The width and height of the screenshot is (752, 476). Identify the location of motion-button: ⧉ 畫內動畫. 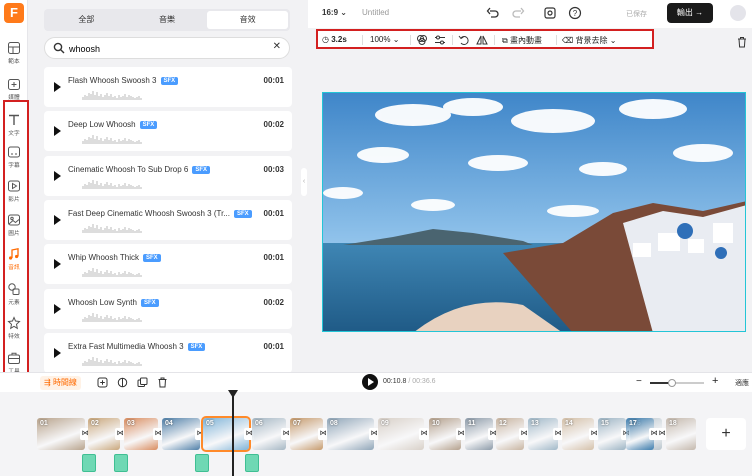
(522, 40).